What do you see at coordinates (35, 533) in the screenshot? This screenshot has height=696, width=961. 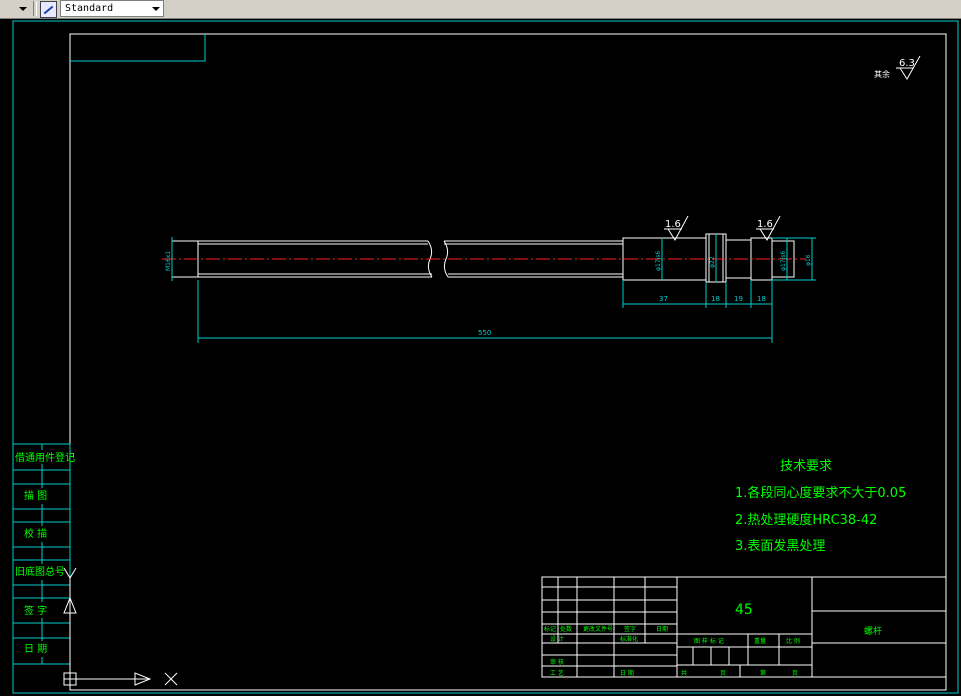 I see `side-text-2: 校 描` at bounding box center [35, 533].